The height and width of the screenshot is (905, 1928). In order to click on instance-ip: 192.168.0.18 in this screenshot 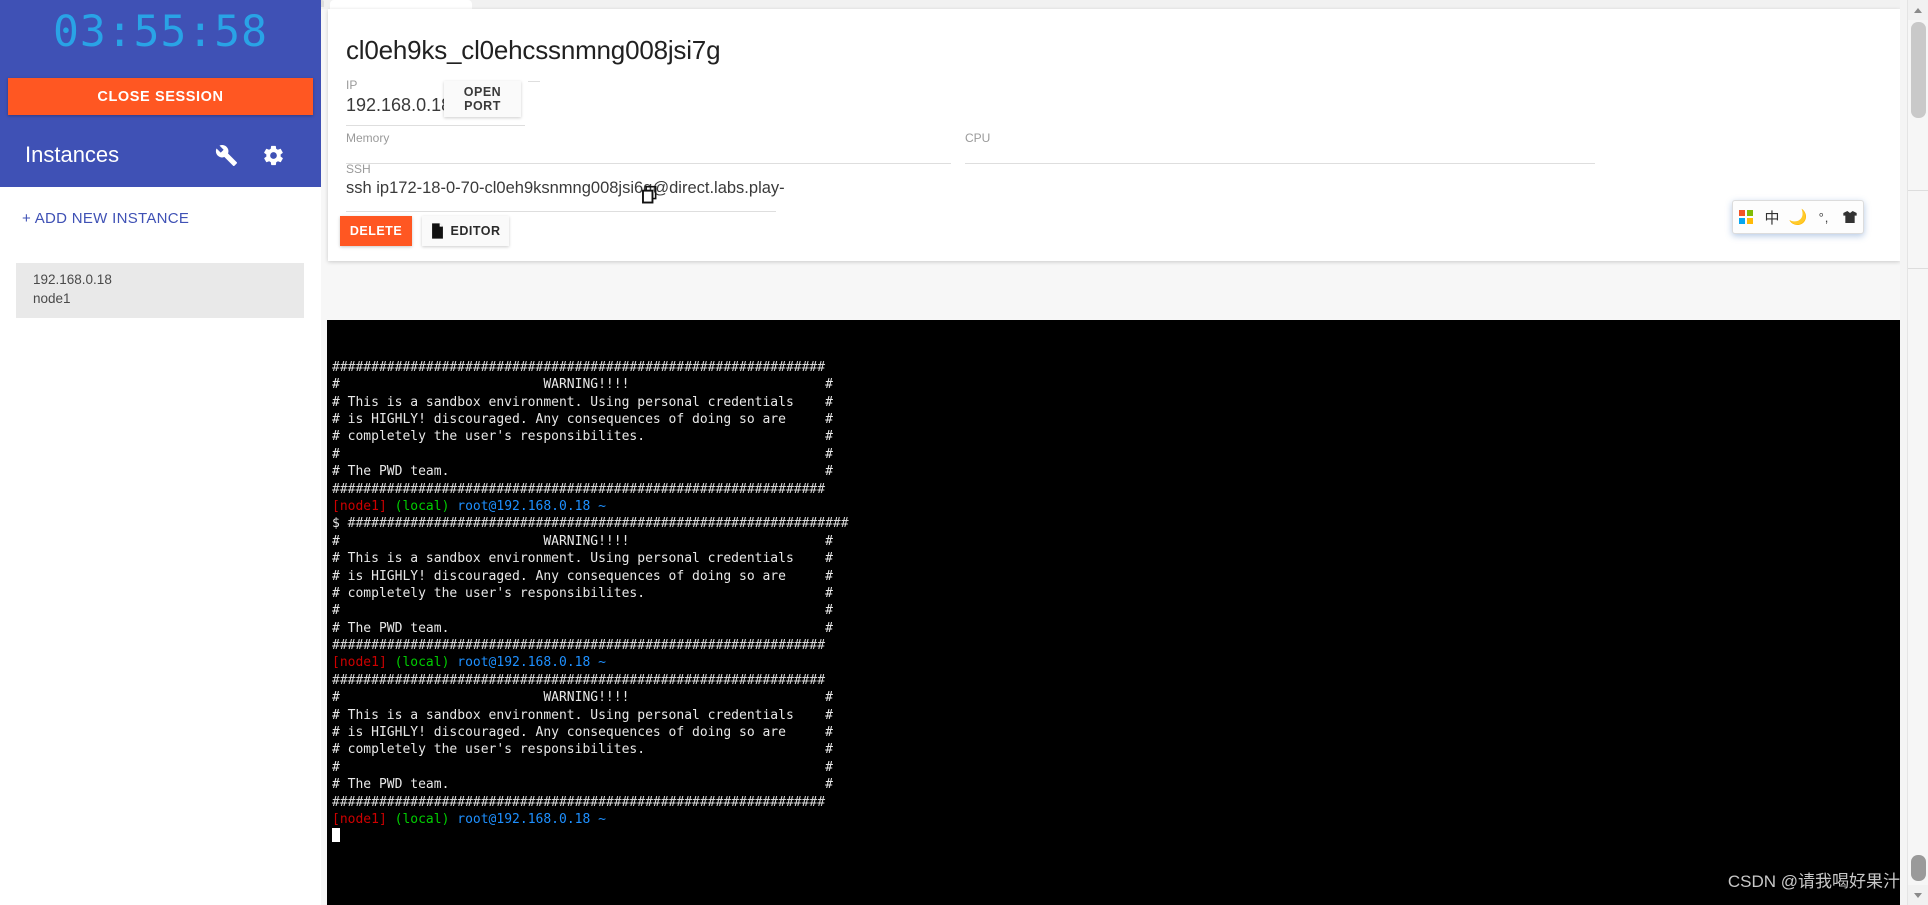, I will do `click(72, 279)`.